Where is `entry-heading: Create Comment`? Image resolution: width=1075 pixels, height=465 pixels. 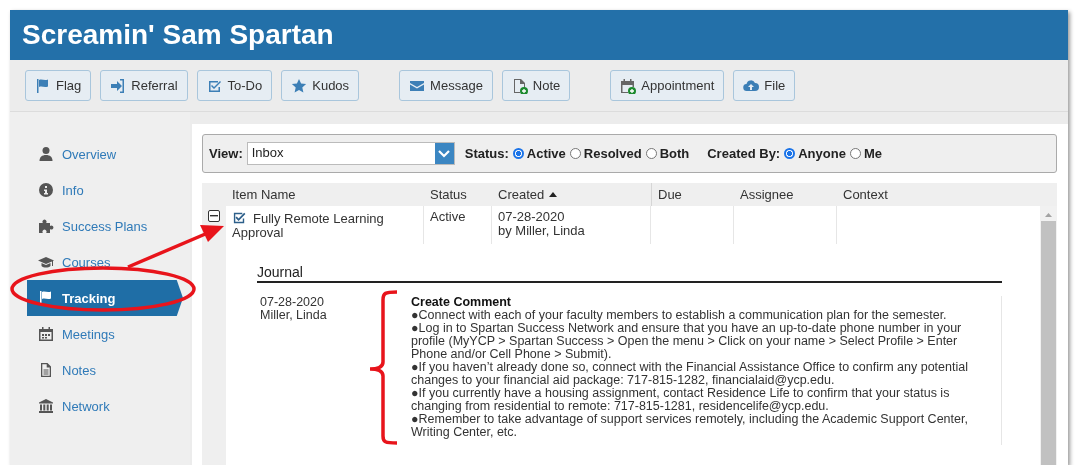
entry-heading: Create Comment is located at coordinates (462, 302).